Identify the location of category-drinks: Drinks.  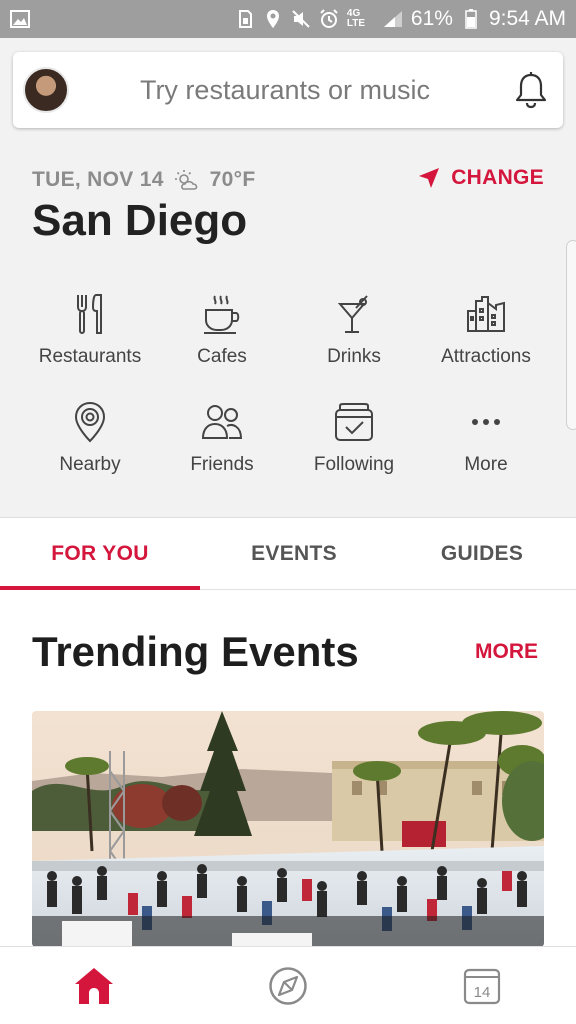
(354, 329).